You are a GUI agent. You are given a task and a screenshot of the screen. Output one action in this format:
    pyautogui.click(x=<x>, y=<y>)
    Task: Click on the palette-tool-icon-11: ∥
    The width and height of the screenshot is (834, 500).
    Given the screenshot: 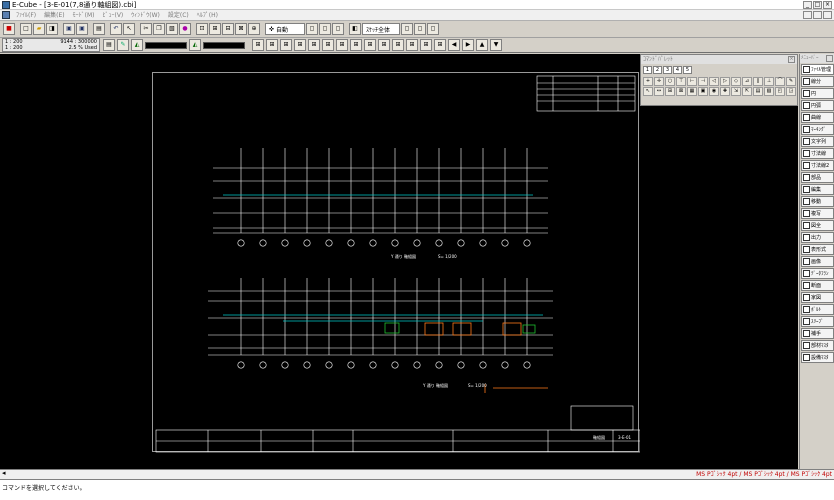 What is the action you would take?
    pyautogui.click(x=758, y=81)
    